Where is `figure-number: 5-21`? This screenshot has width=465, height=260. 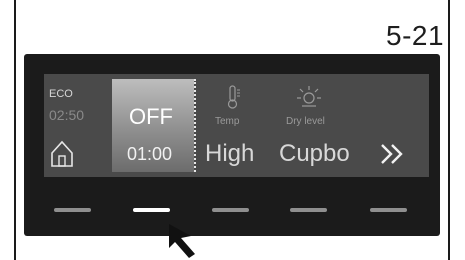
figure-number: 5-21 is located at coordinates (415, 35).